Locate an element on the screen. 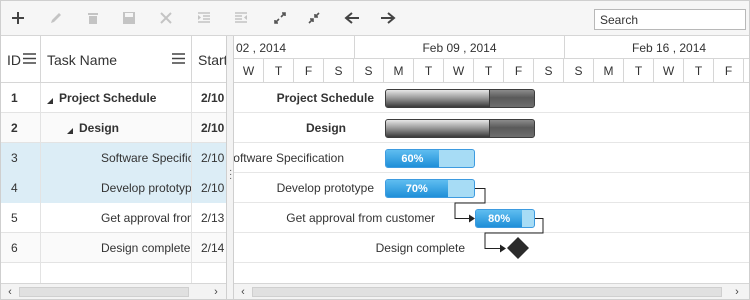 The width and height of the screenshot is (750, 300). next-timespan-icon is located at coordinates (388, 18).